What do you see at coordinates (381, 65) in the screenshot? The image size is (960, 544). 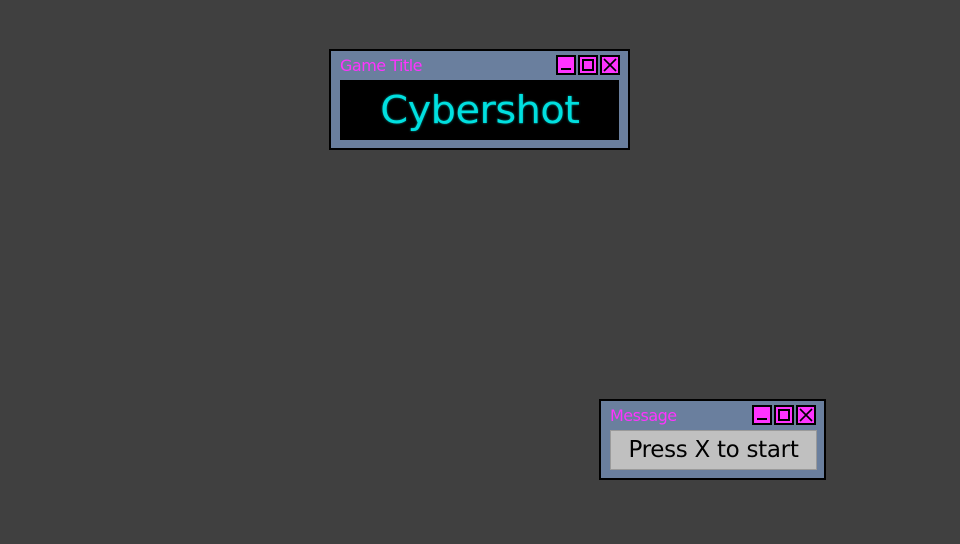 I see `window-title: Game Title` at bounding box center [381, 65].